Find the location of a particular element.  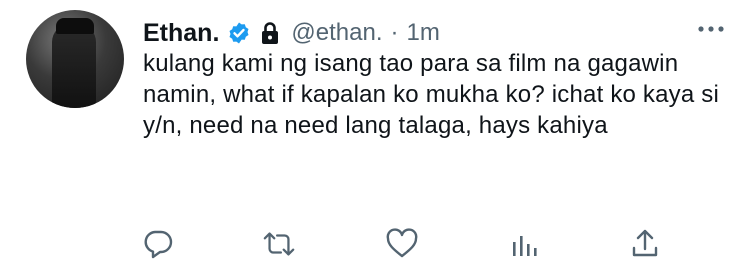

retweet-button is located at coordinates (279, 244).